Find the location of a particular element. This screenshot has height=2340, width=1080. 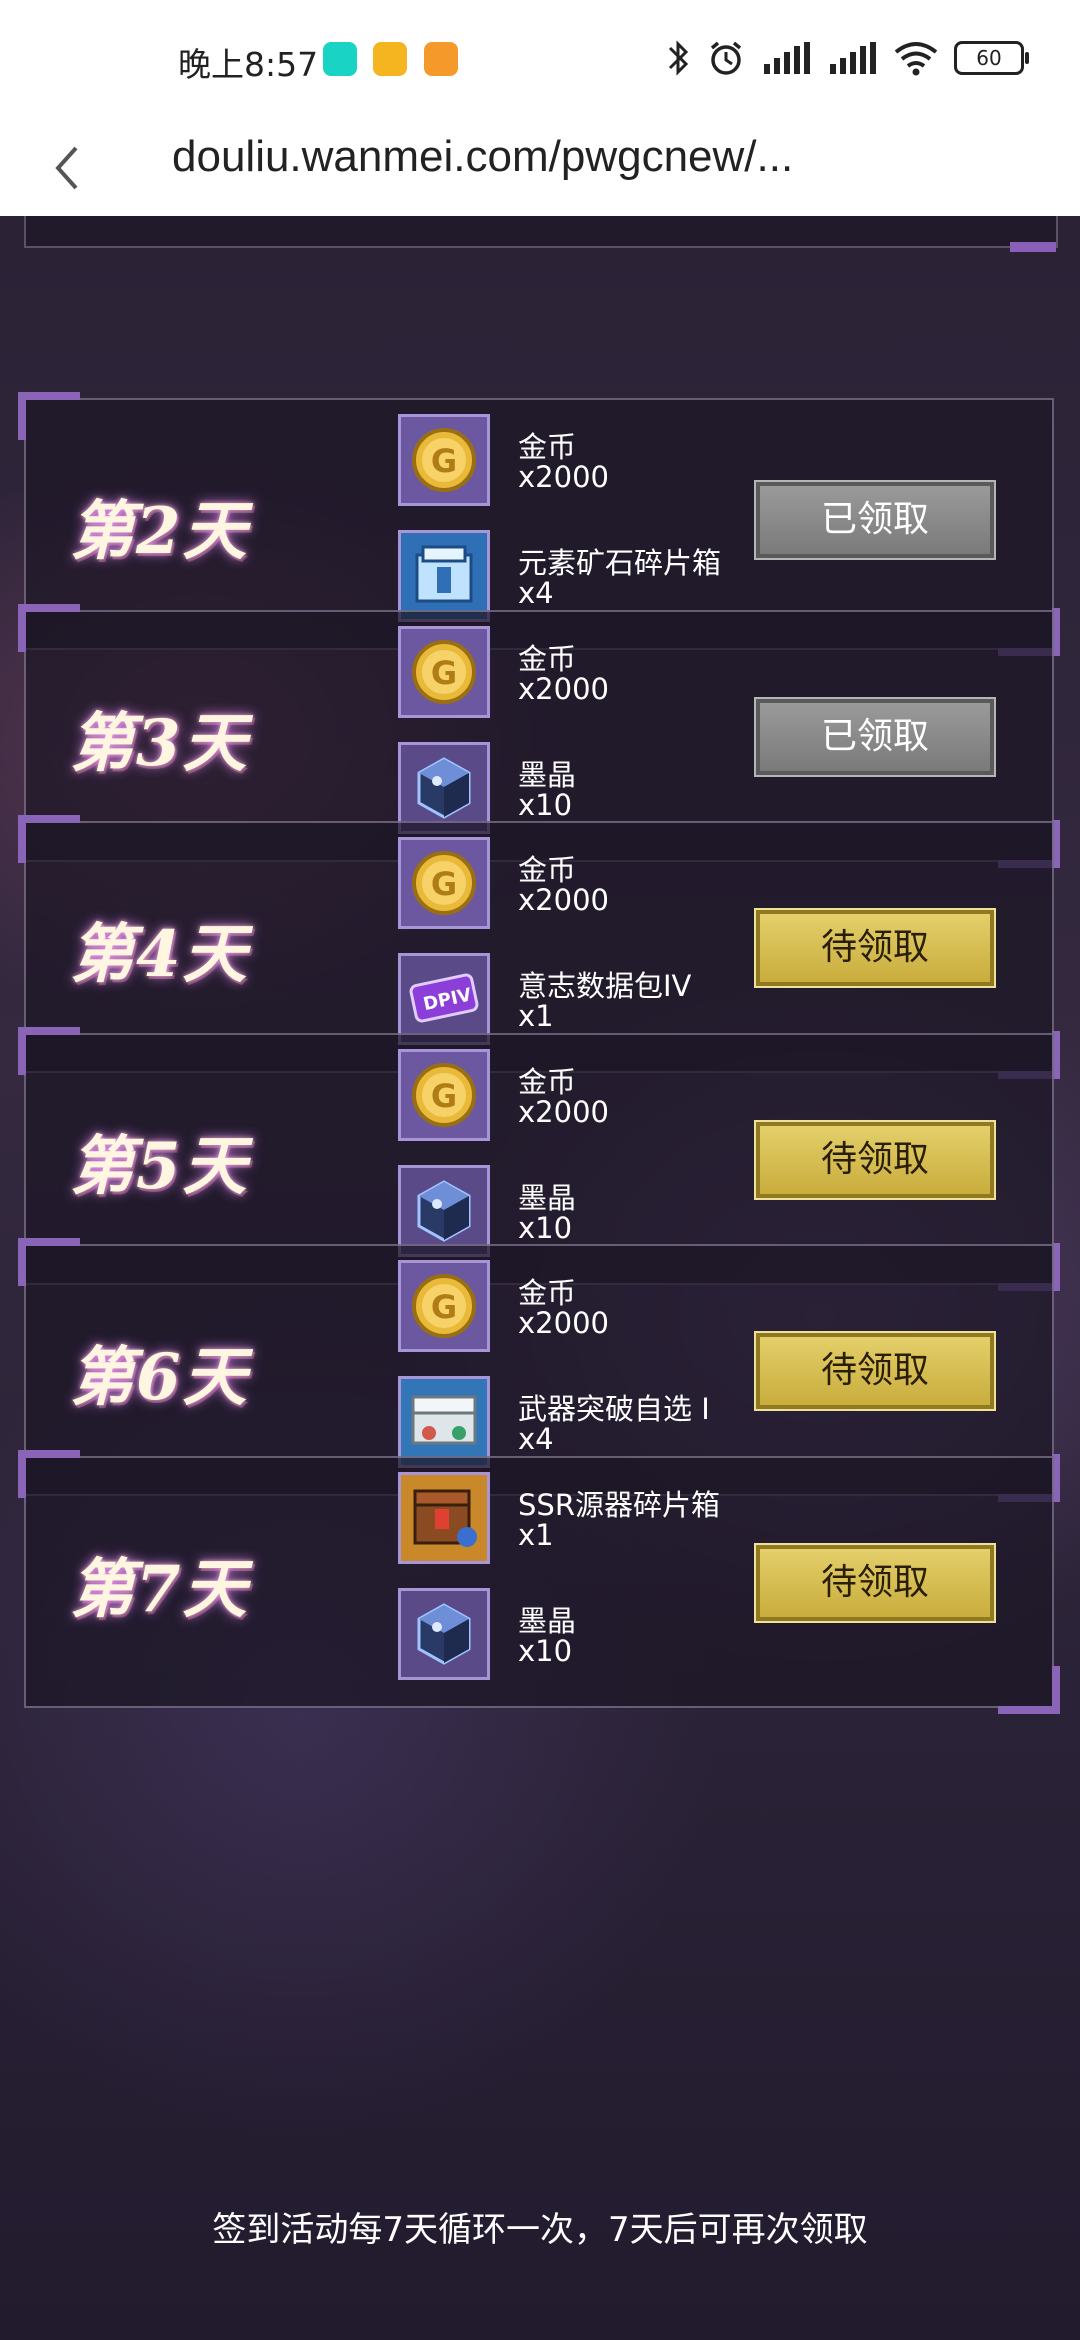

ssr-box-icon is located at coordinates (444, 1518).